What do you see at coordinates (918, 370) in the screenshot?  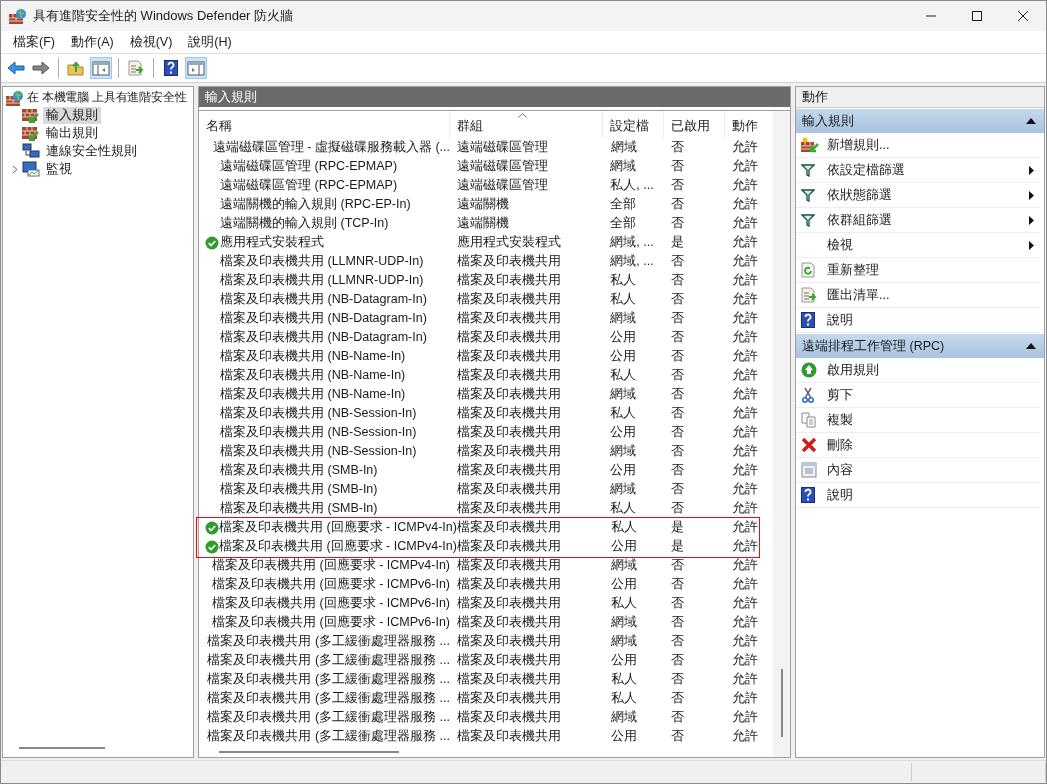 I see `action-item: 啟用規則` at bounding box center [918, 370].